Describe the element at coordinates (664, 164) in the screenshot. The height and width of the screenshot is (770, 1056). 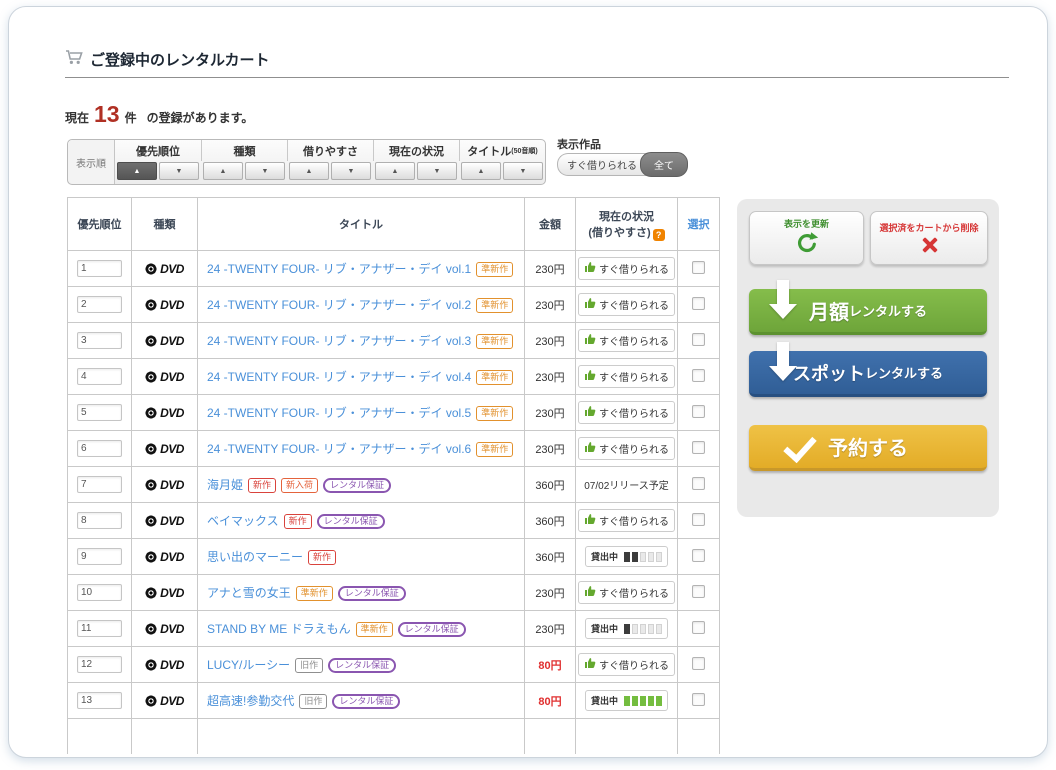
I see `filter-option-selected: 全て` at that location.